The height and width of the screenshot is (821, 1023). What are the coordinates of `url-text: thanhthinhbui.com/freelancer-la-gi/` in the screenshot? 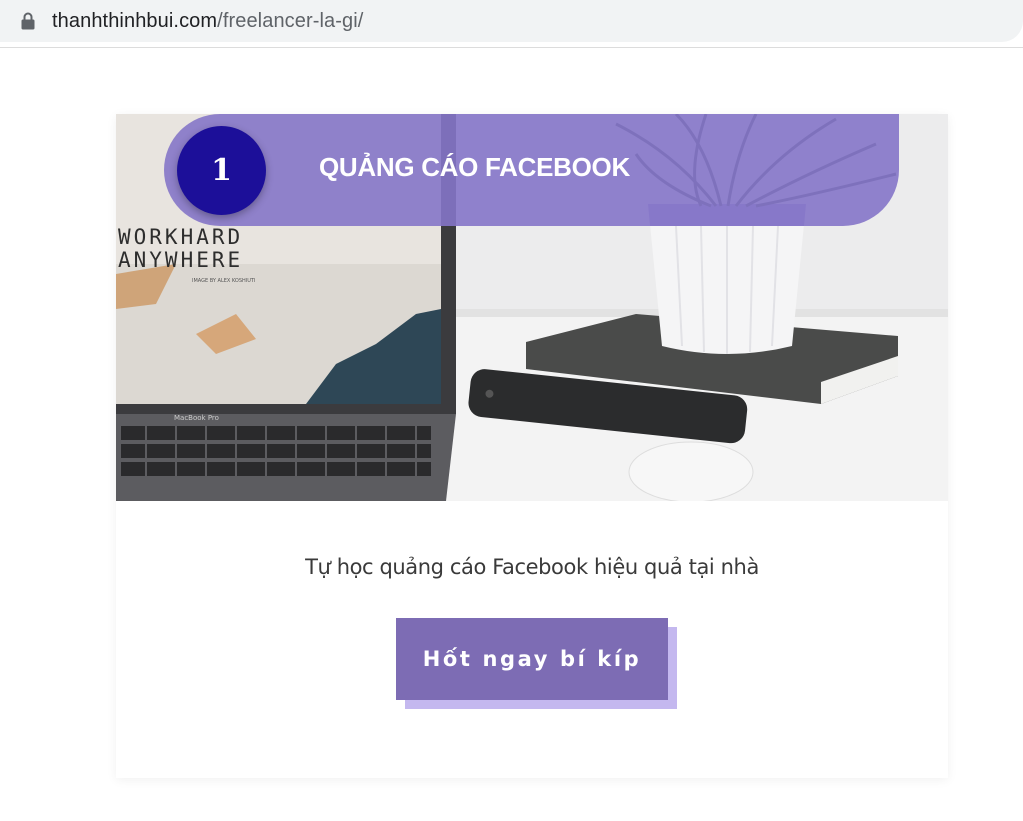 It's located at (207, 21).